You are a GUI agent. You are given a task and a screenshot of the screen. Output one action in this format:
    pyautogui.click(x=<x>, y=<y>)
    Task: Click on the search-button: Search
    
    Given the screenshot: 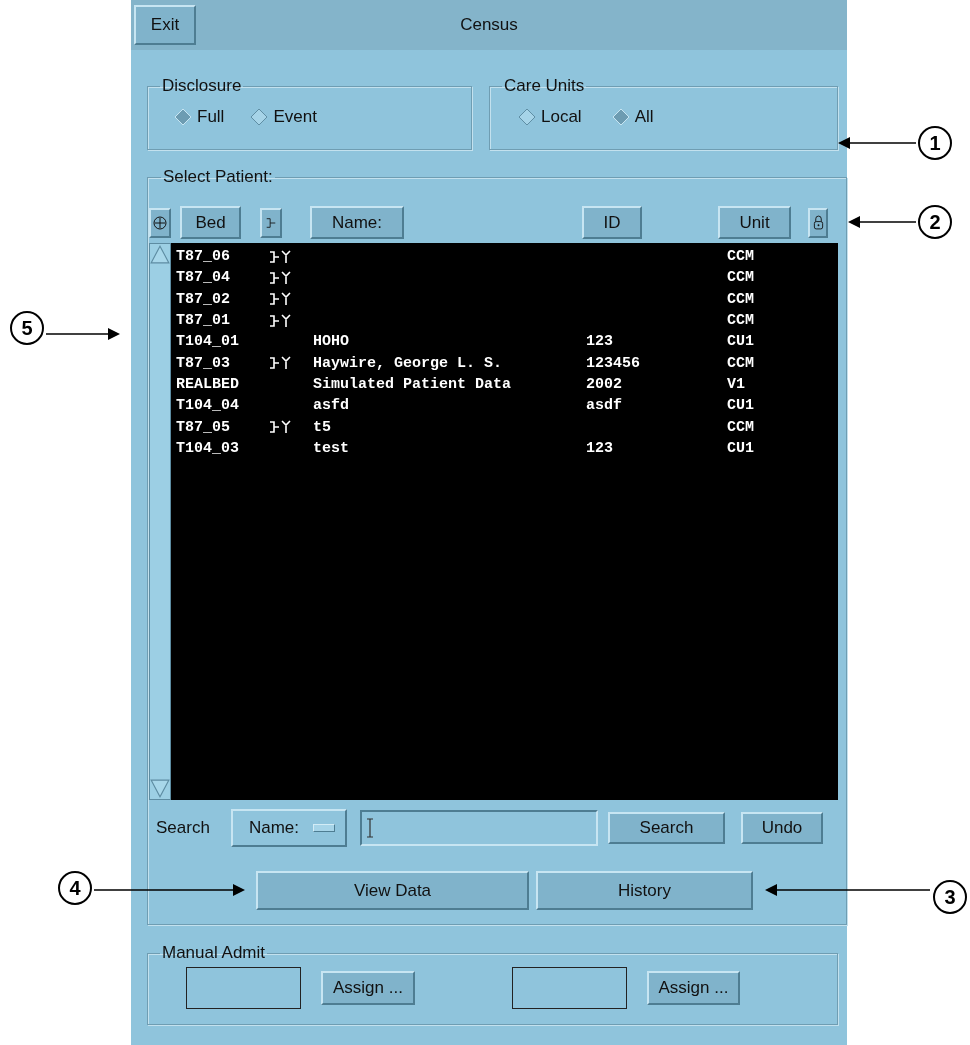 What is the action you would take?
    pyautogui.click(x=666, y=828)
    